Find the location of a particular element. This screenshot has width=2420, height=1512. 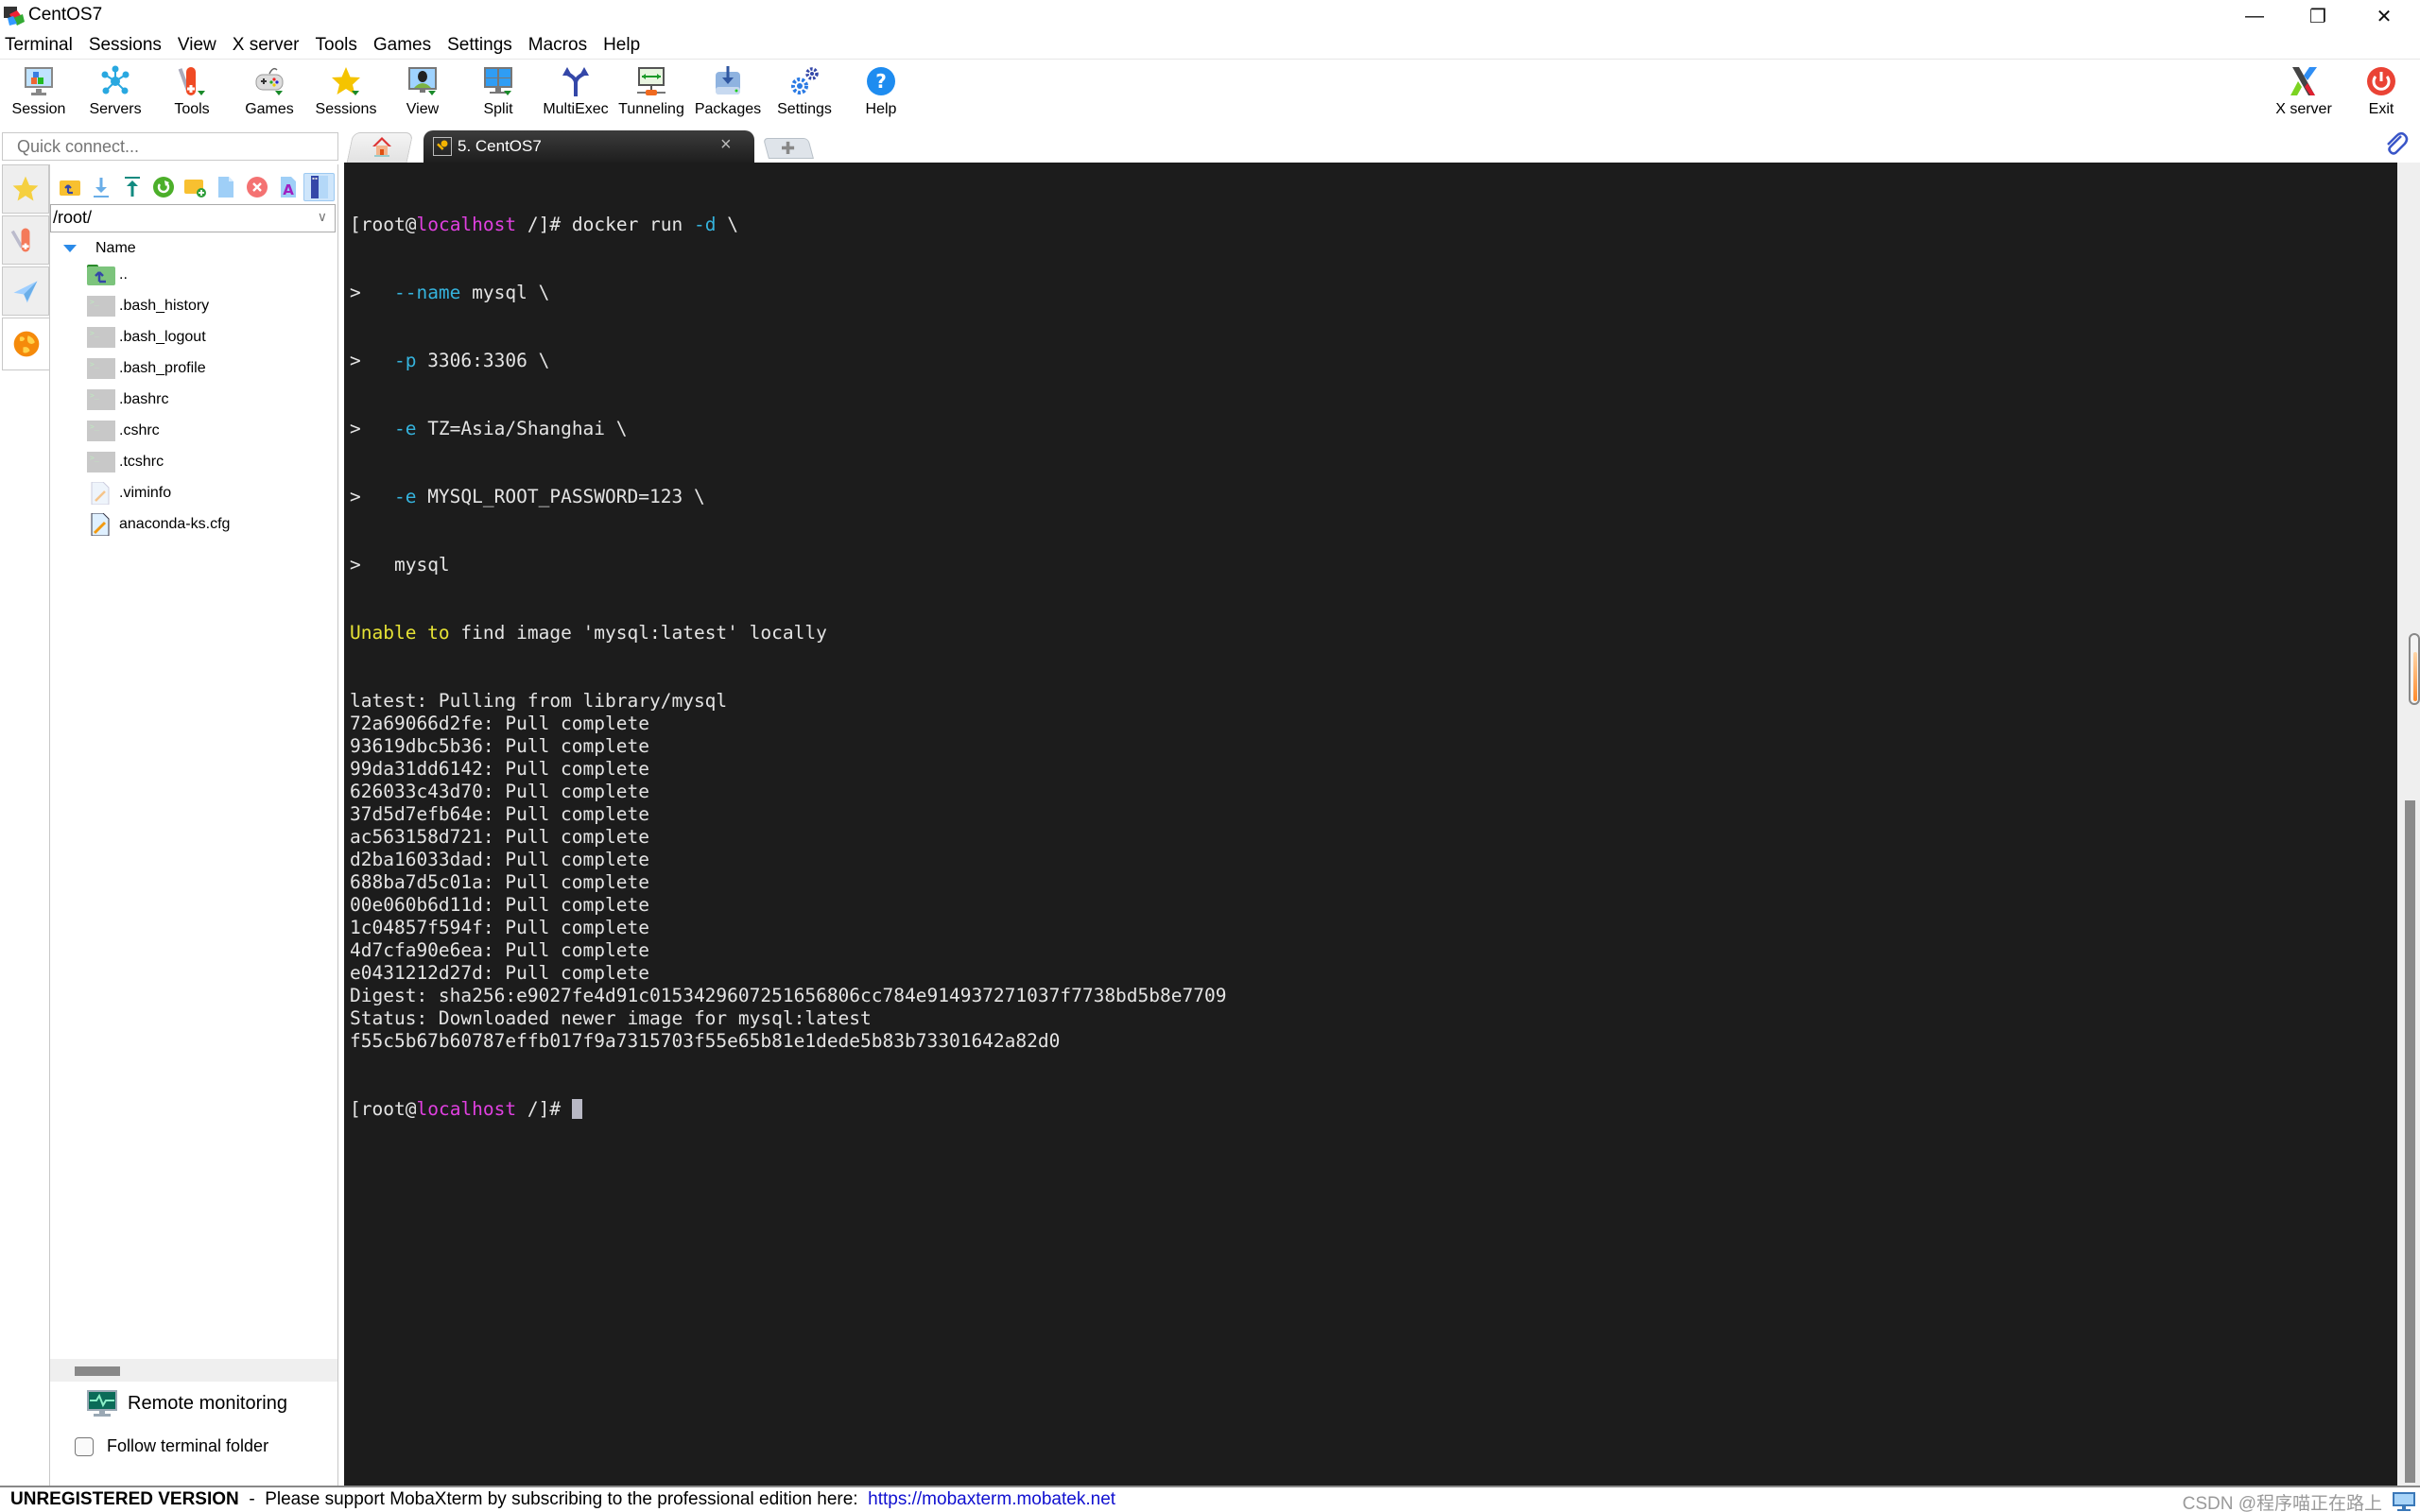

sidebar-tab-sessions is located at coordinates (26, 189).